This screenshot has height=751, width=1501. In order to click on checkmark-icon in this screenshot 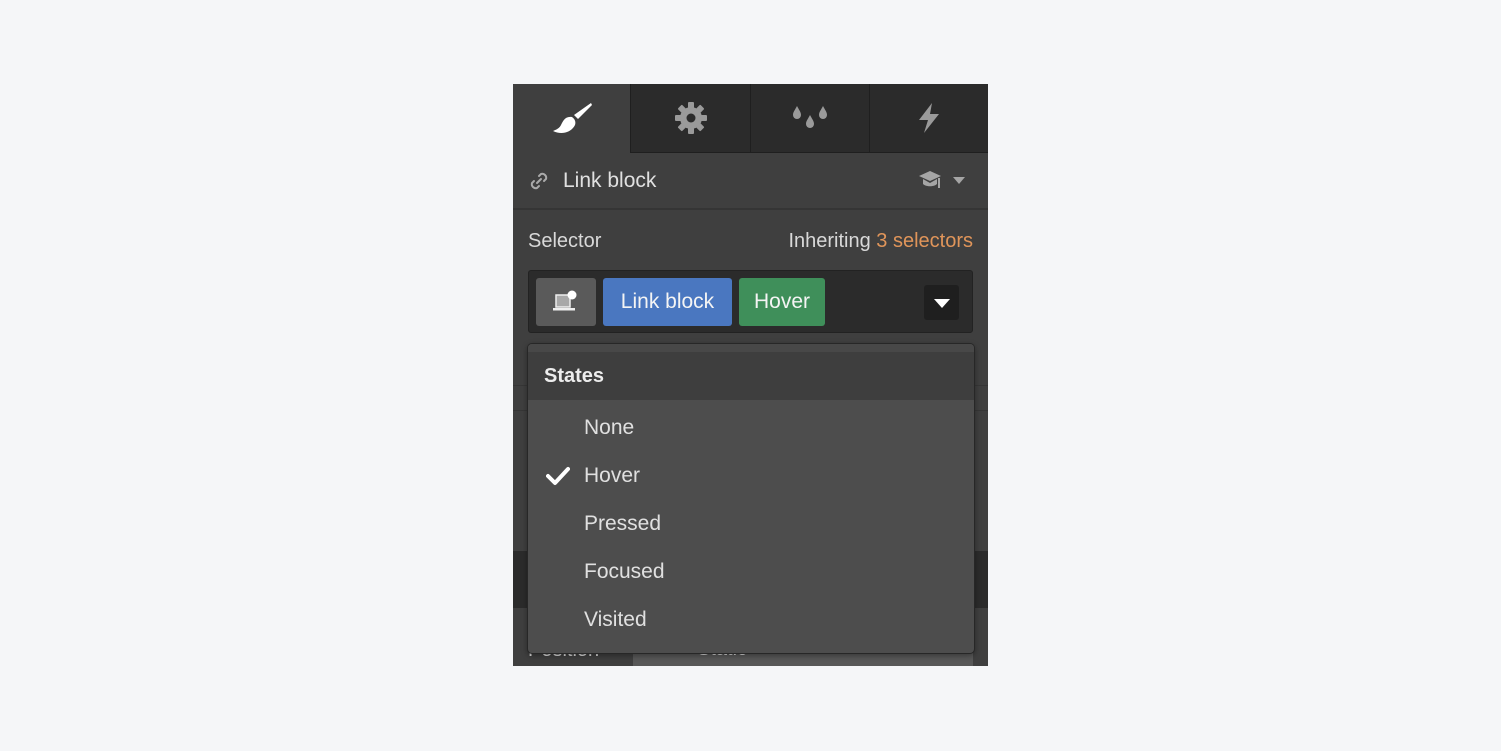, I will do `click(558, 476)`.